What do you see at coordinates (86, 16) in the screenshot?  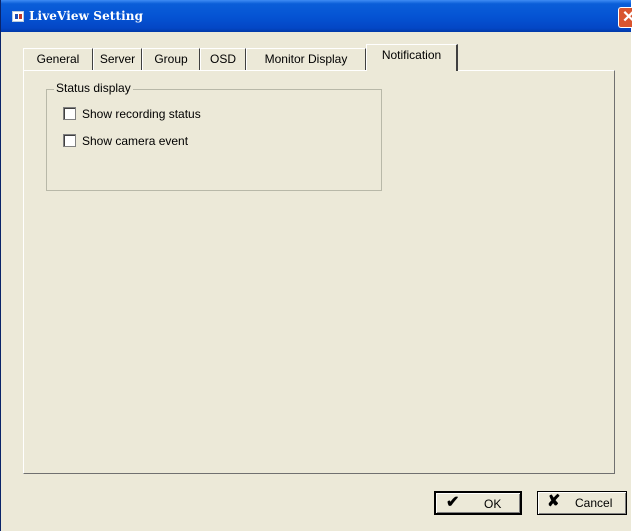 I see `window-title: LiveView Setting` at bounding box center [86, 16].